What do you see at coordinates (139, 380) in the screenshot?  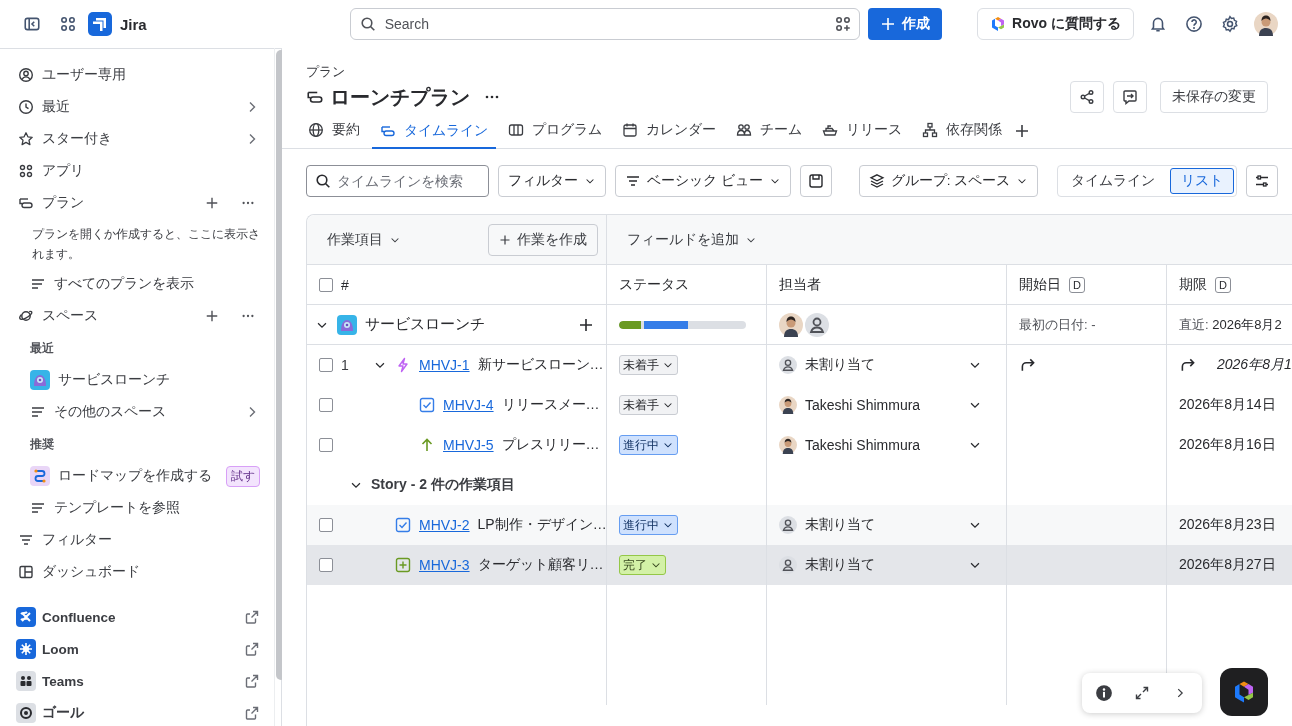 I see `sidebar-item: サービスローンチ` at bounding box center [139, 380].